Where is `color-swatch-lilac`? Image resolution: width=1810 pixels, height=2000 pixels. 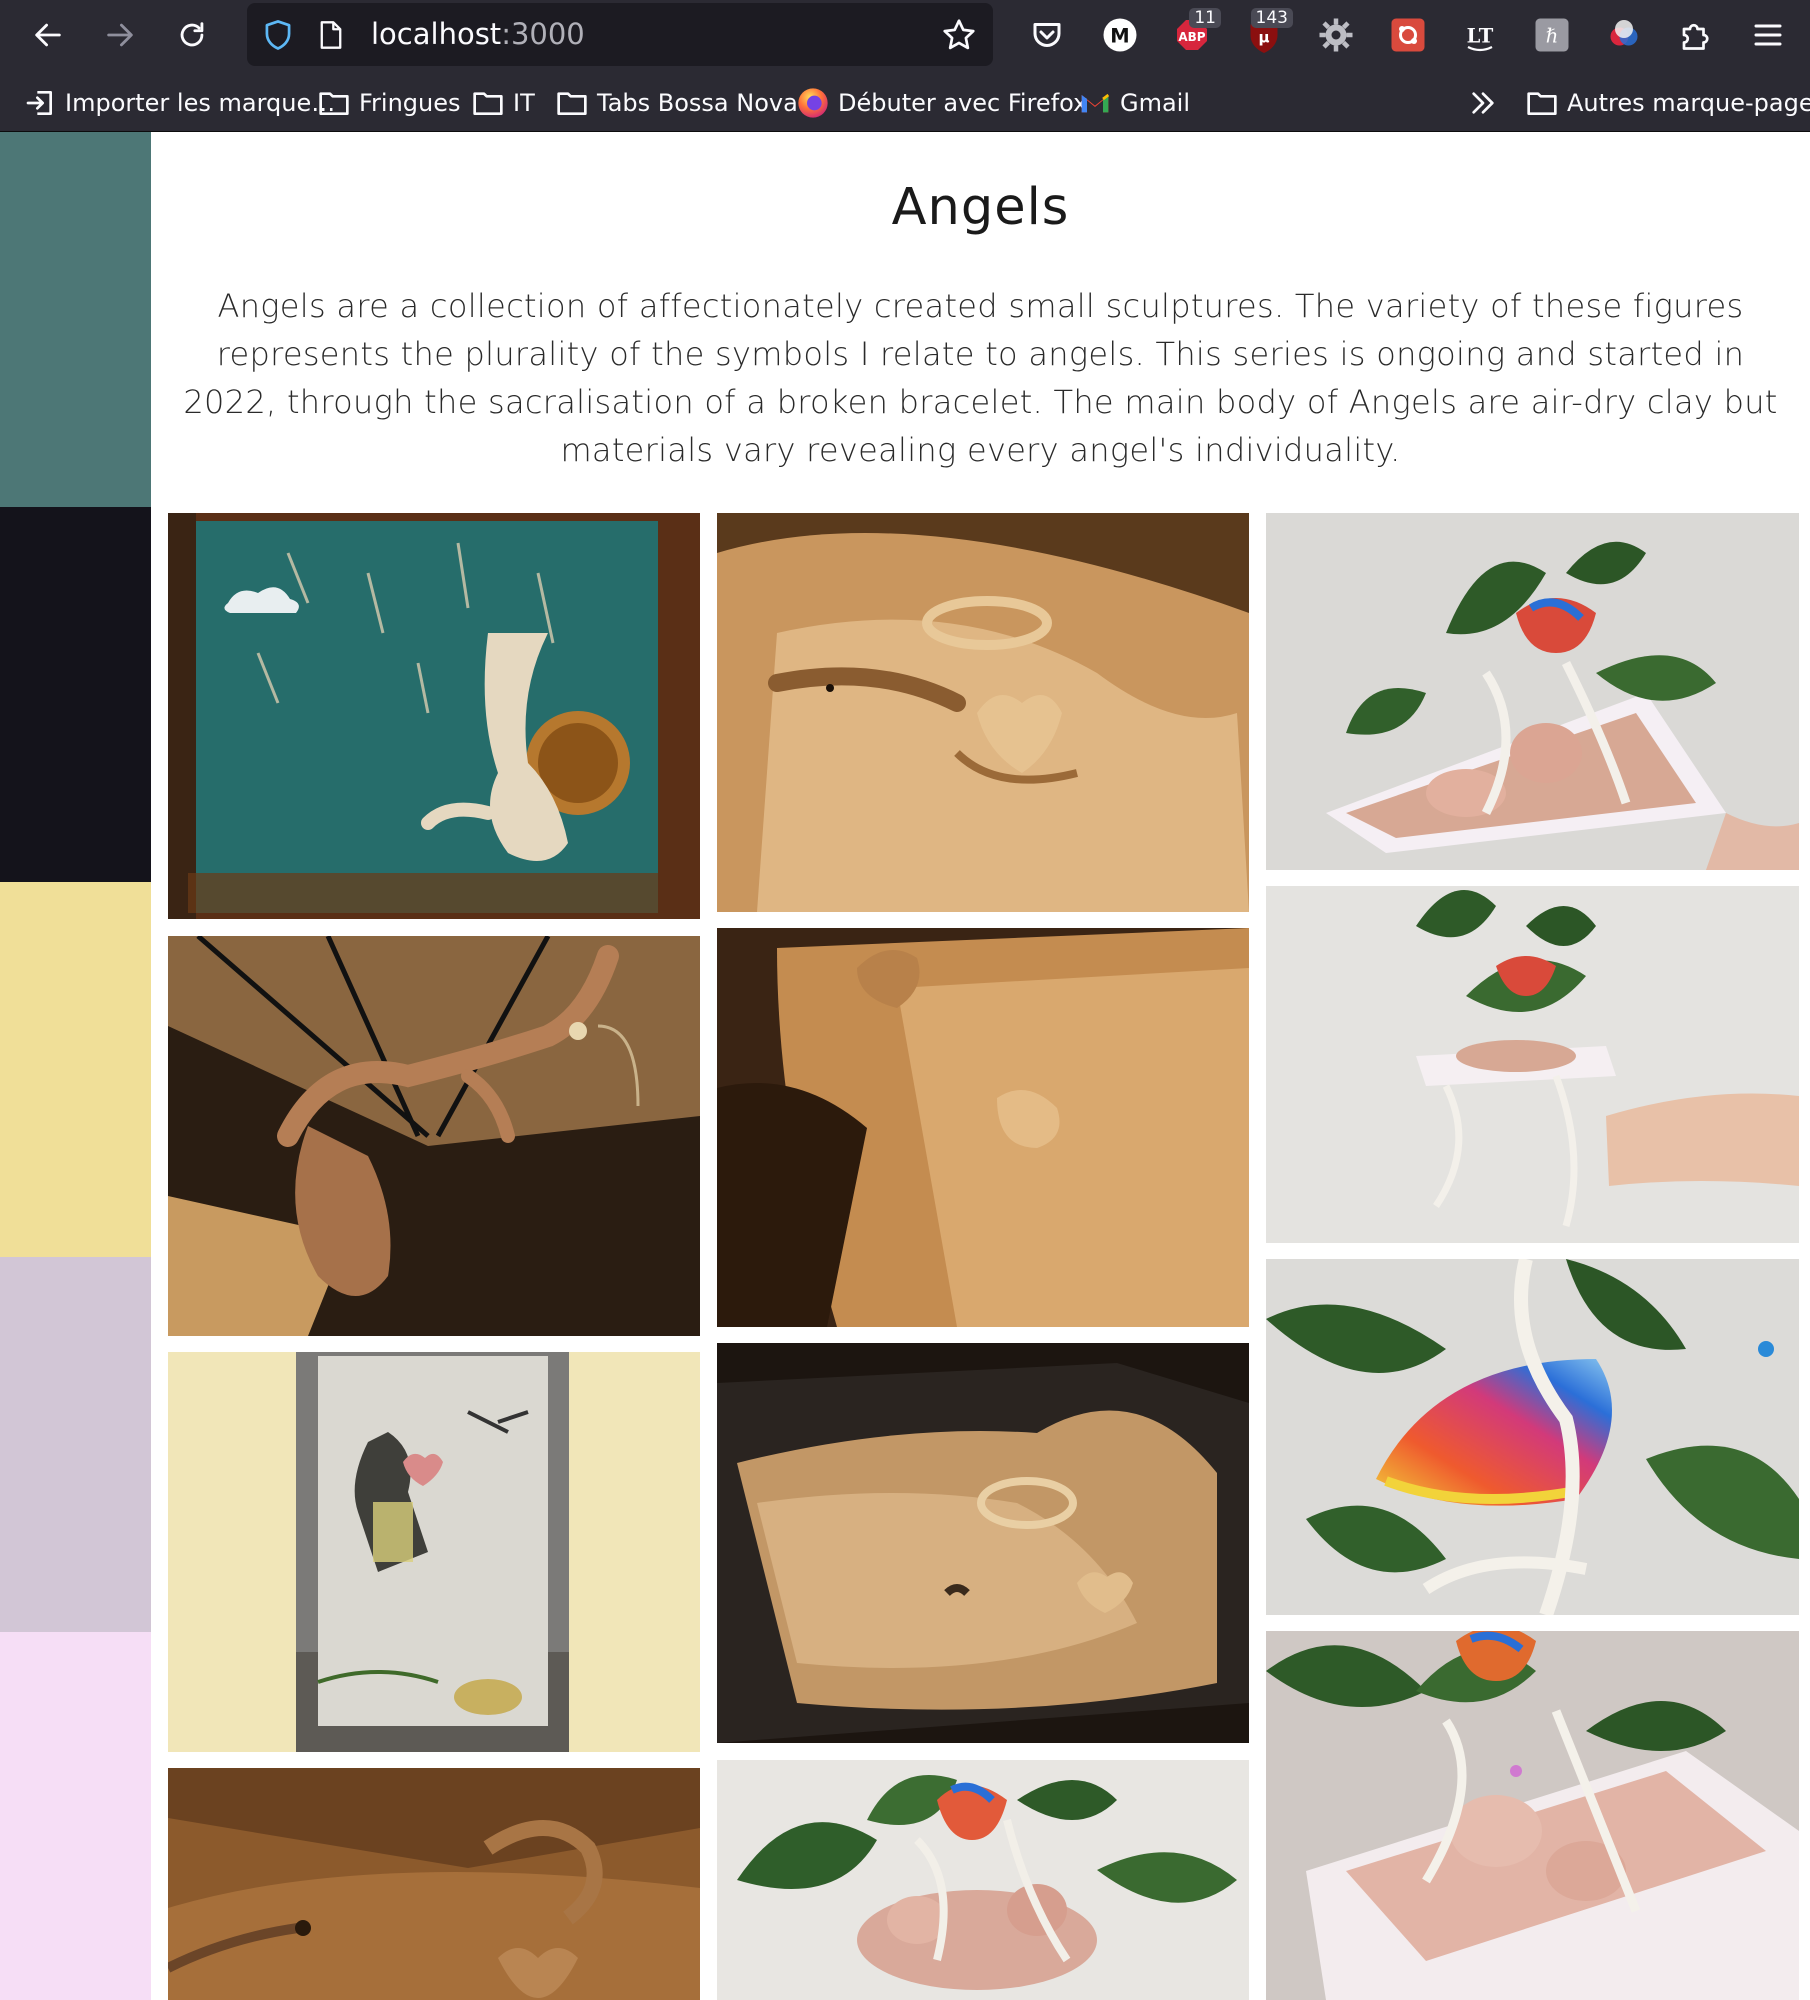
color-swatch-lilac is located at coordinates (75, 1444).